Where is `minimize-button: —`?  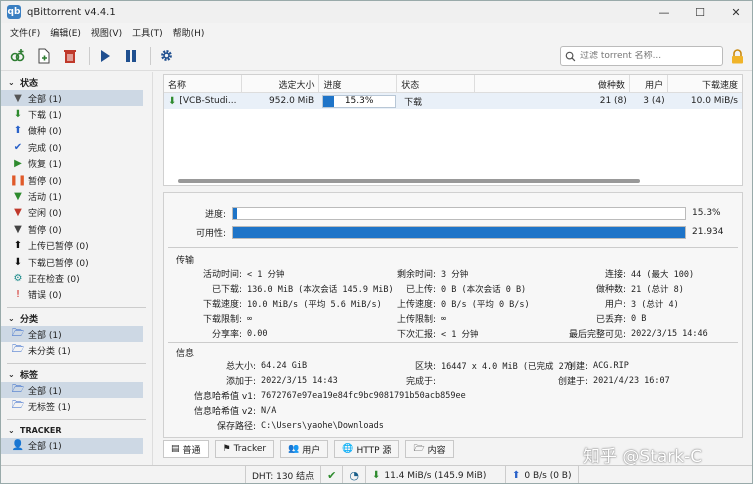 minimize-button: — is located at coordinates (664, 12).